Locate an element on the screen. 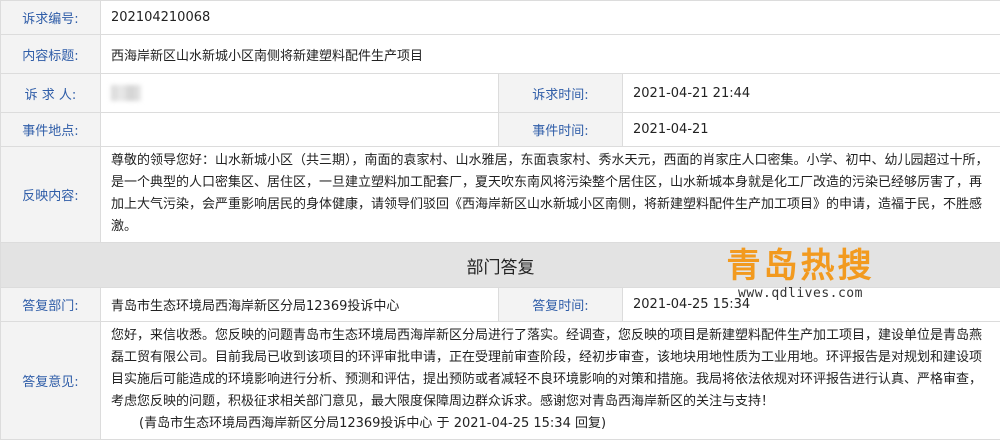 The height and width of the screenshot is (440, 1000). time-label: 诉求时间: is located at coordinates (561, 93).